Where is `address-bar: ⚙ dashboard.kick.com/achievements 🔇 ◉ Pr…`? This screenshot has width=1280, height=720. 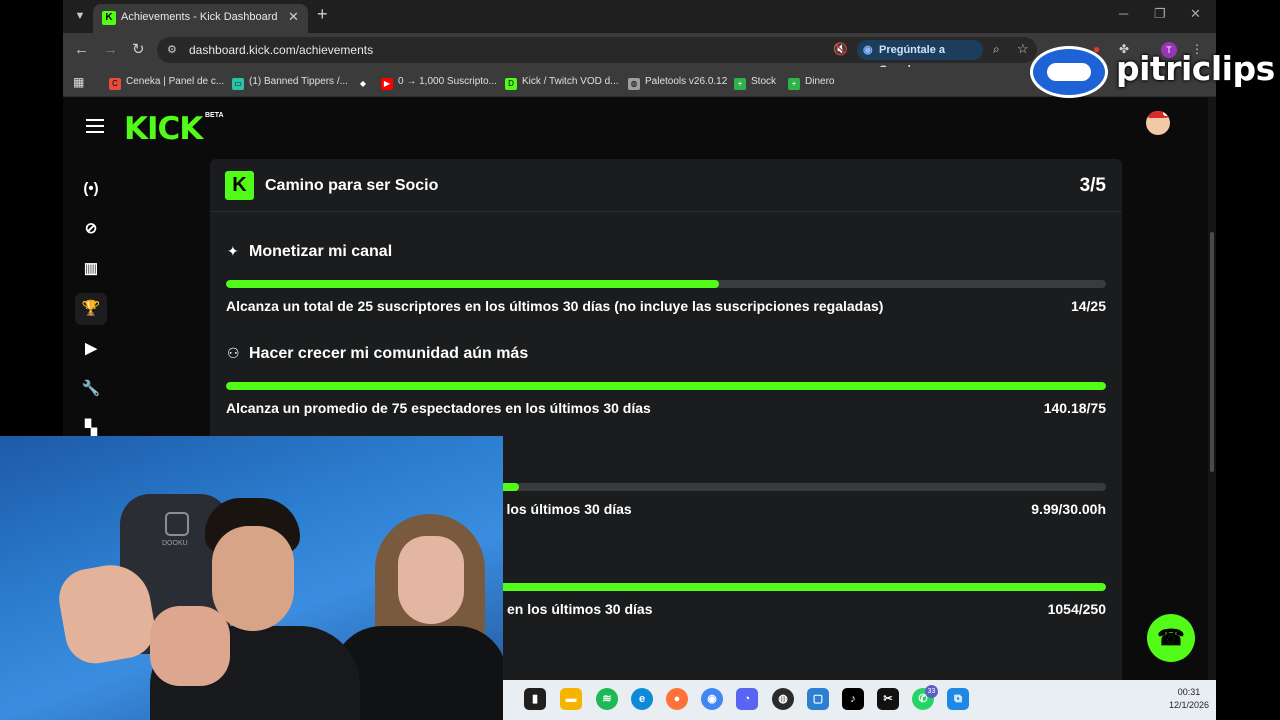 address-bar: ⚙ dashboard.kick.com/achievements 🔇 ◉ Pr… is located at coordinates (597, 56).